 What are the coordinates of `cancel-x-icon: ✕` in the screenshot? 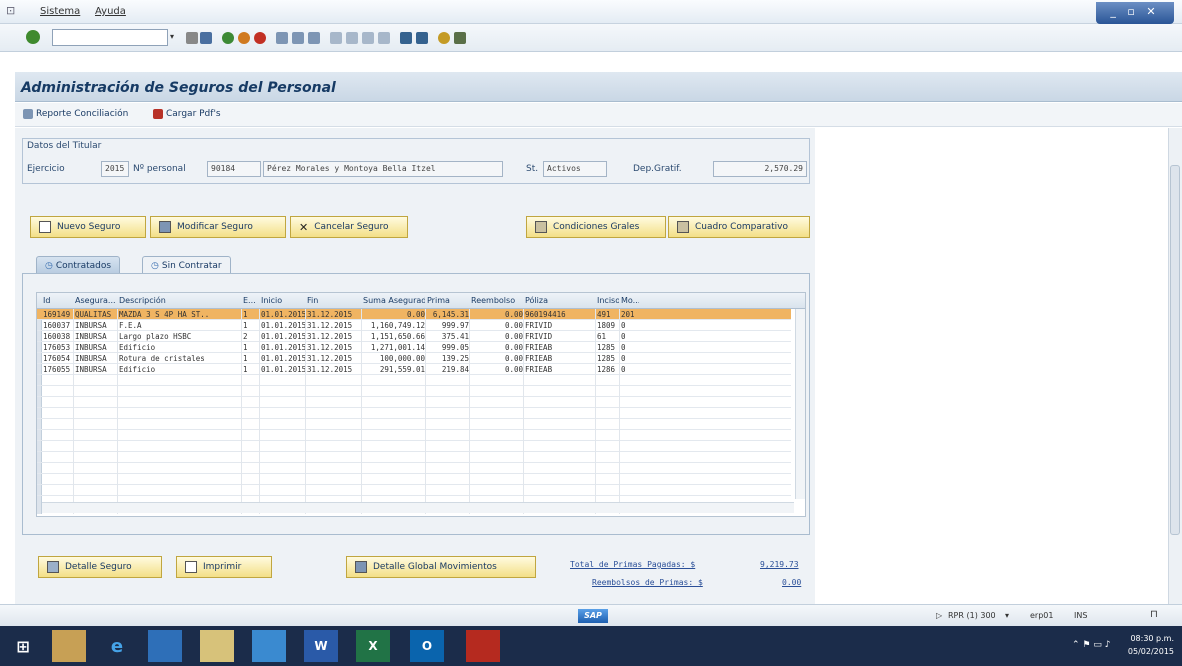 It's located at (304, 227).